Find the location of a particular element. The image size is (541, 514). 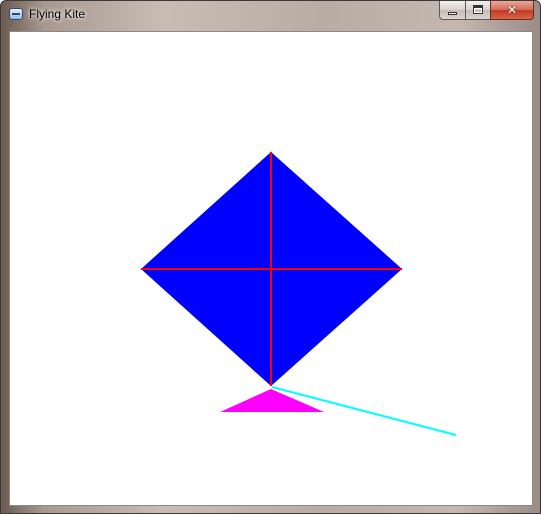

maximize-button is located at coordinates (477, 10).